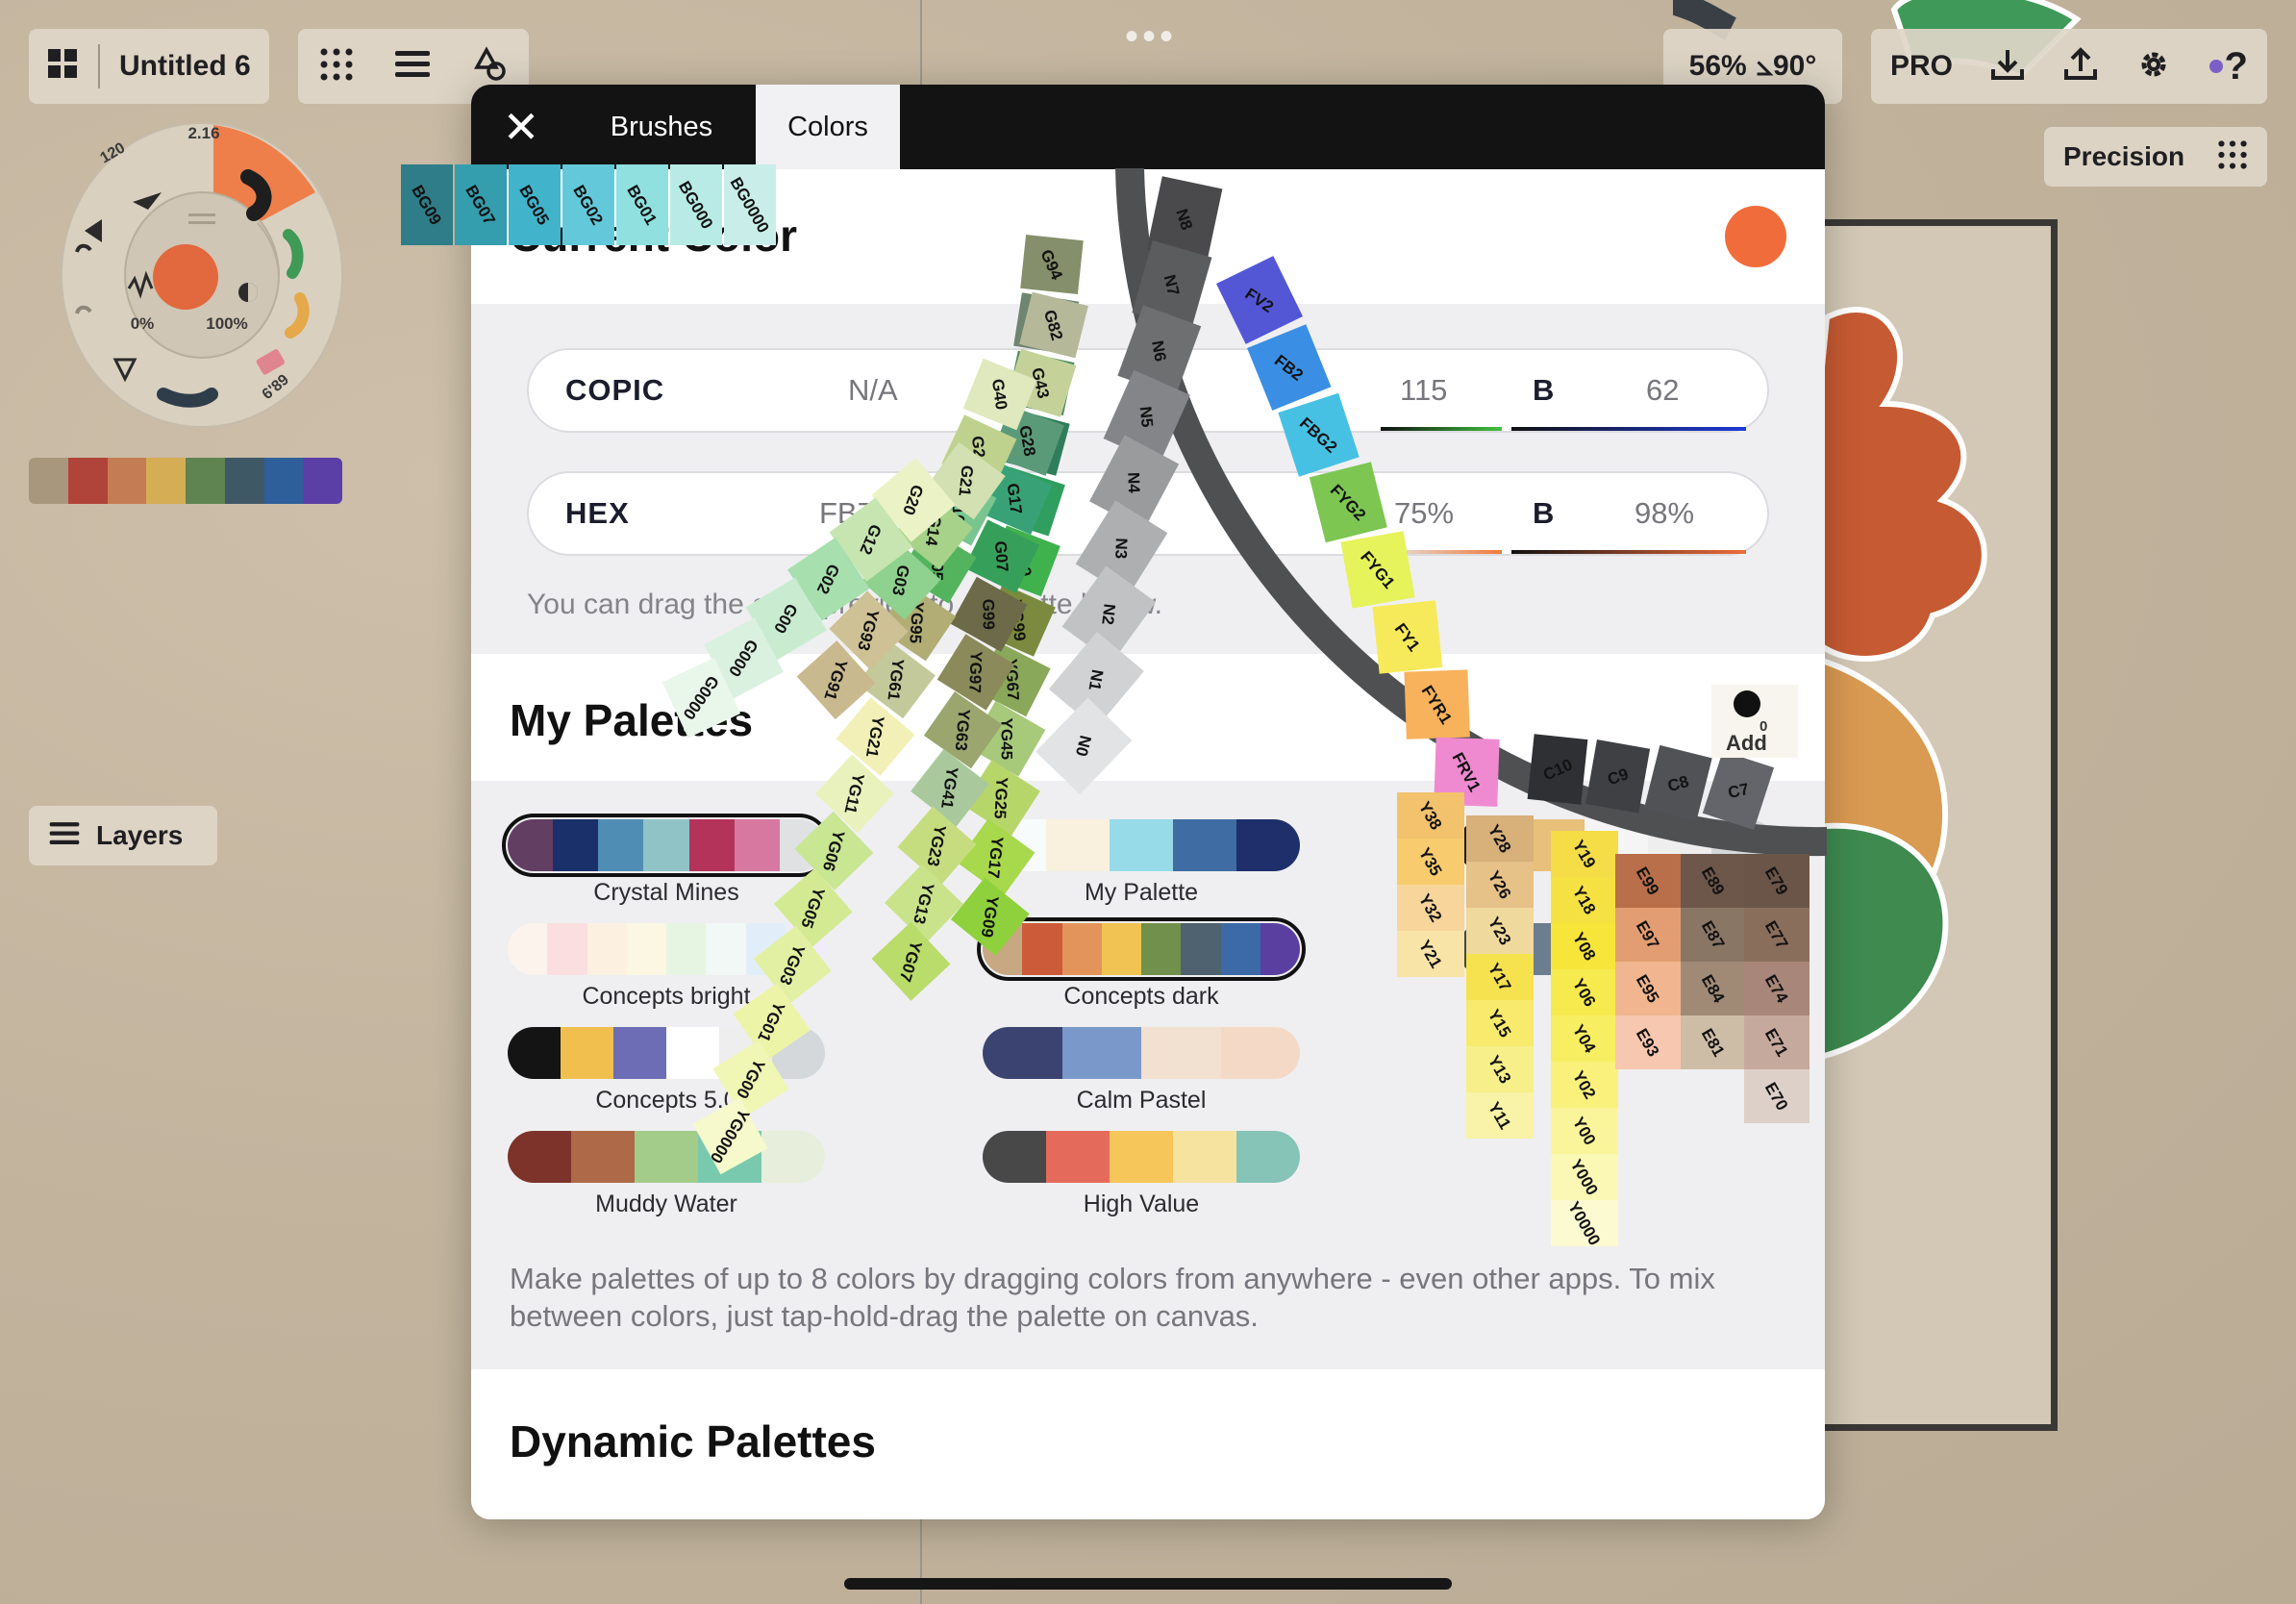  What do you see at coordinates (1921, 66) in the screenshot?
I see `pro-button: PRO` at bounding box center [1921, 66].